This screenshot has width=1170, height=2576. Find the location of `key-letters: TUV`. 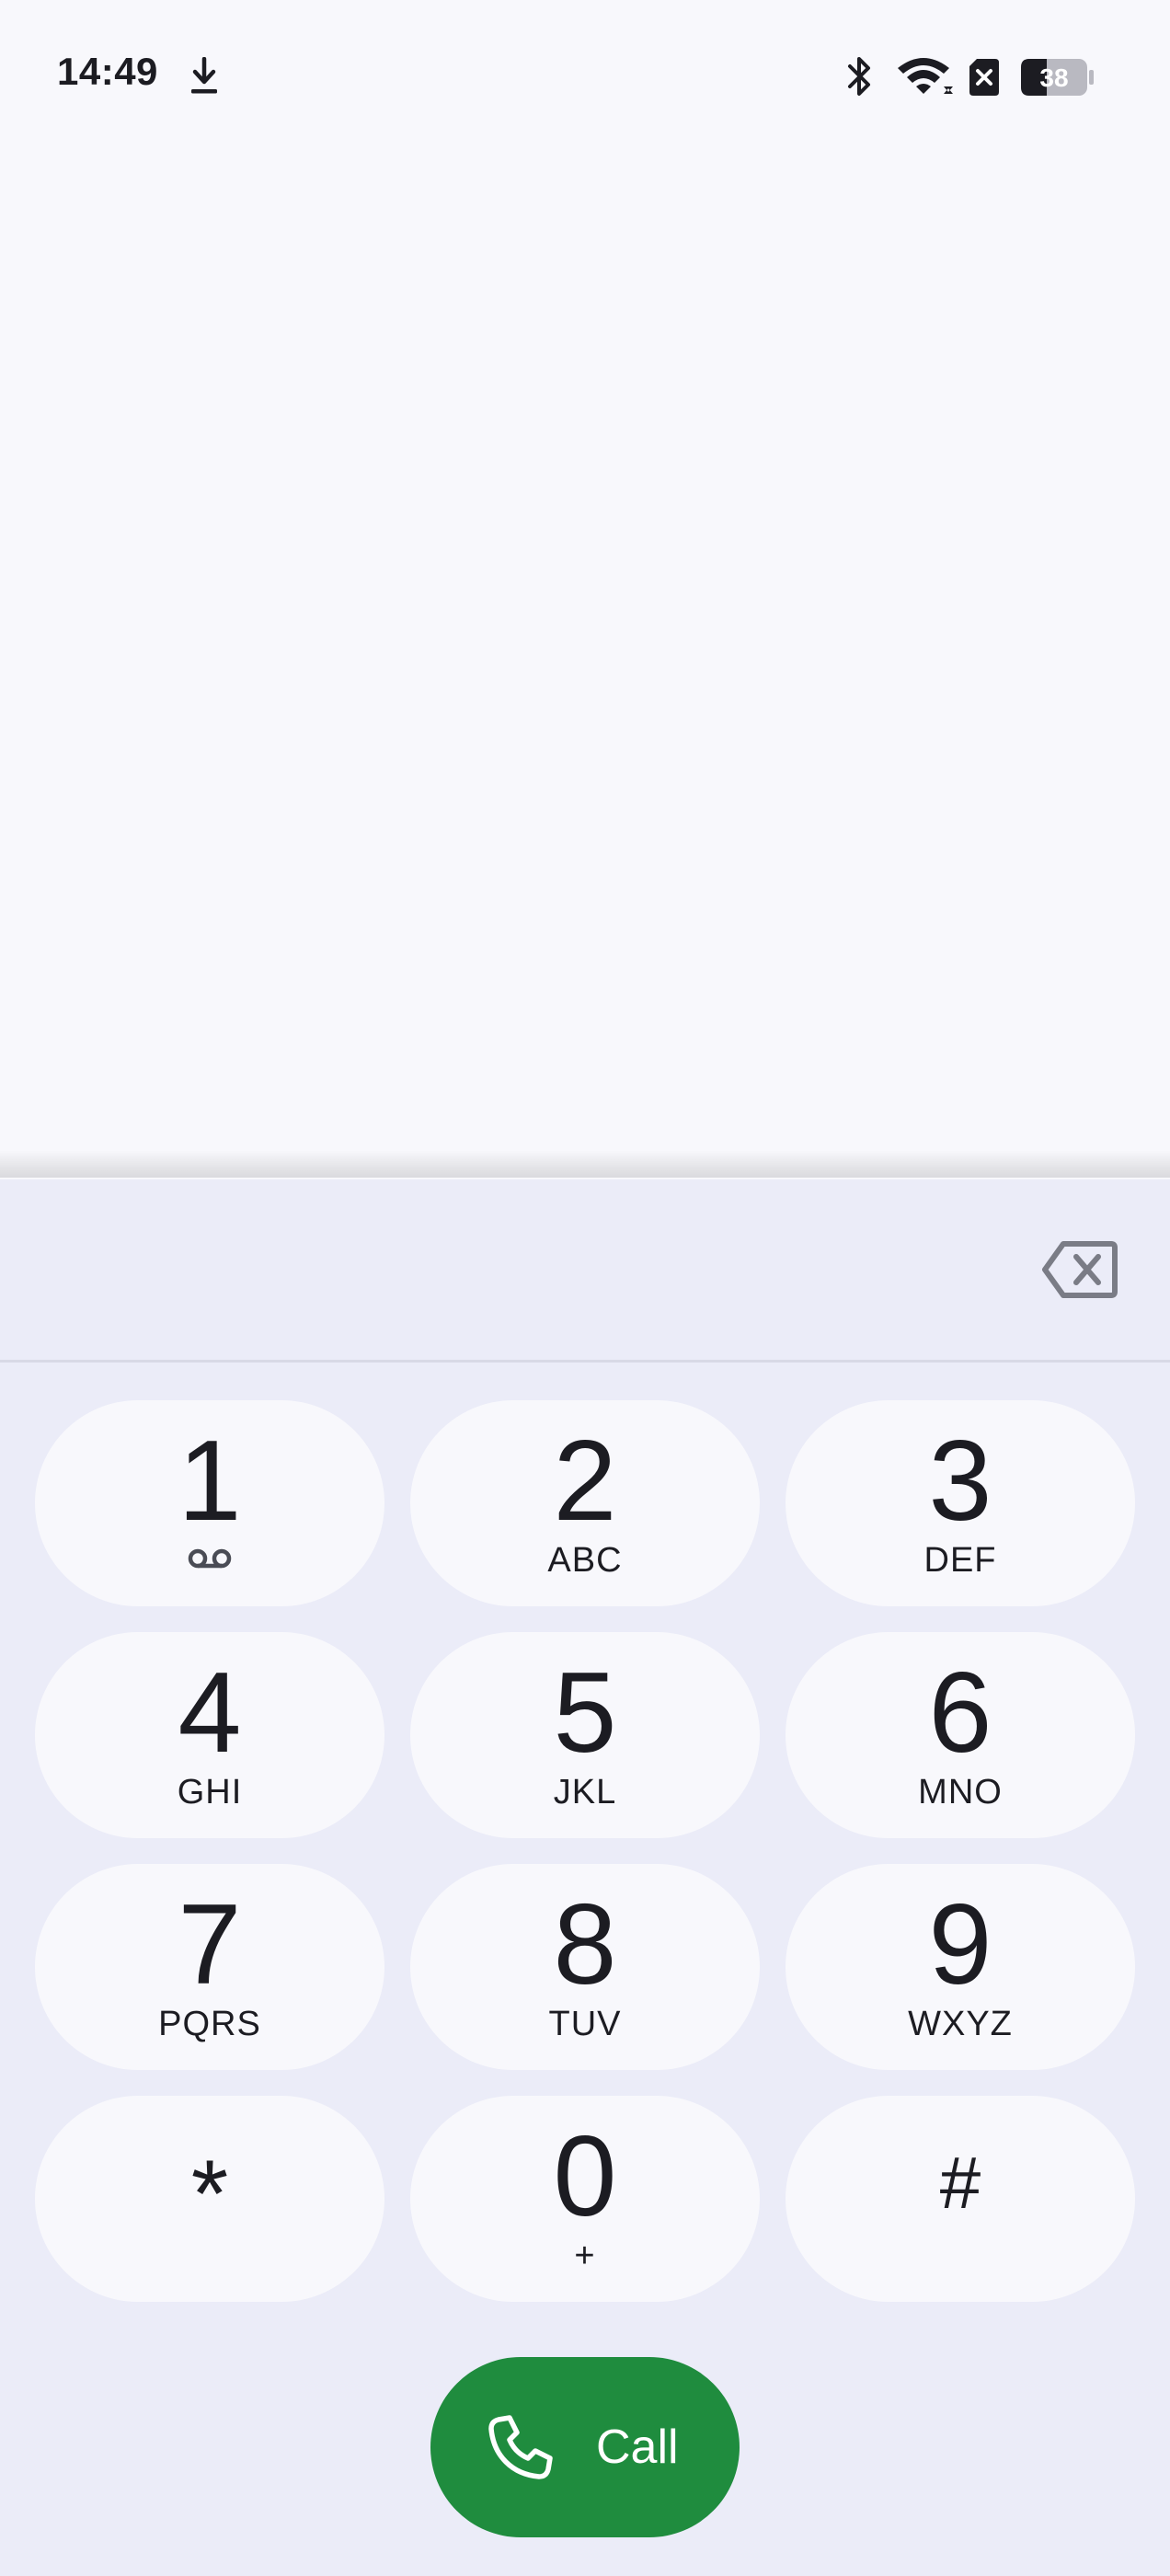

key-letters: TUV is located at coordinates (585, 2024).